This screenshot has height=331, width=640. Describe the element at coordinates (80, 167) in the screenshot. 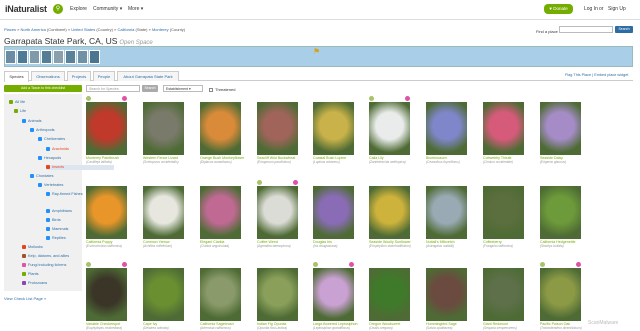

I see `tree-node: Insects` at that location.